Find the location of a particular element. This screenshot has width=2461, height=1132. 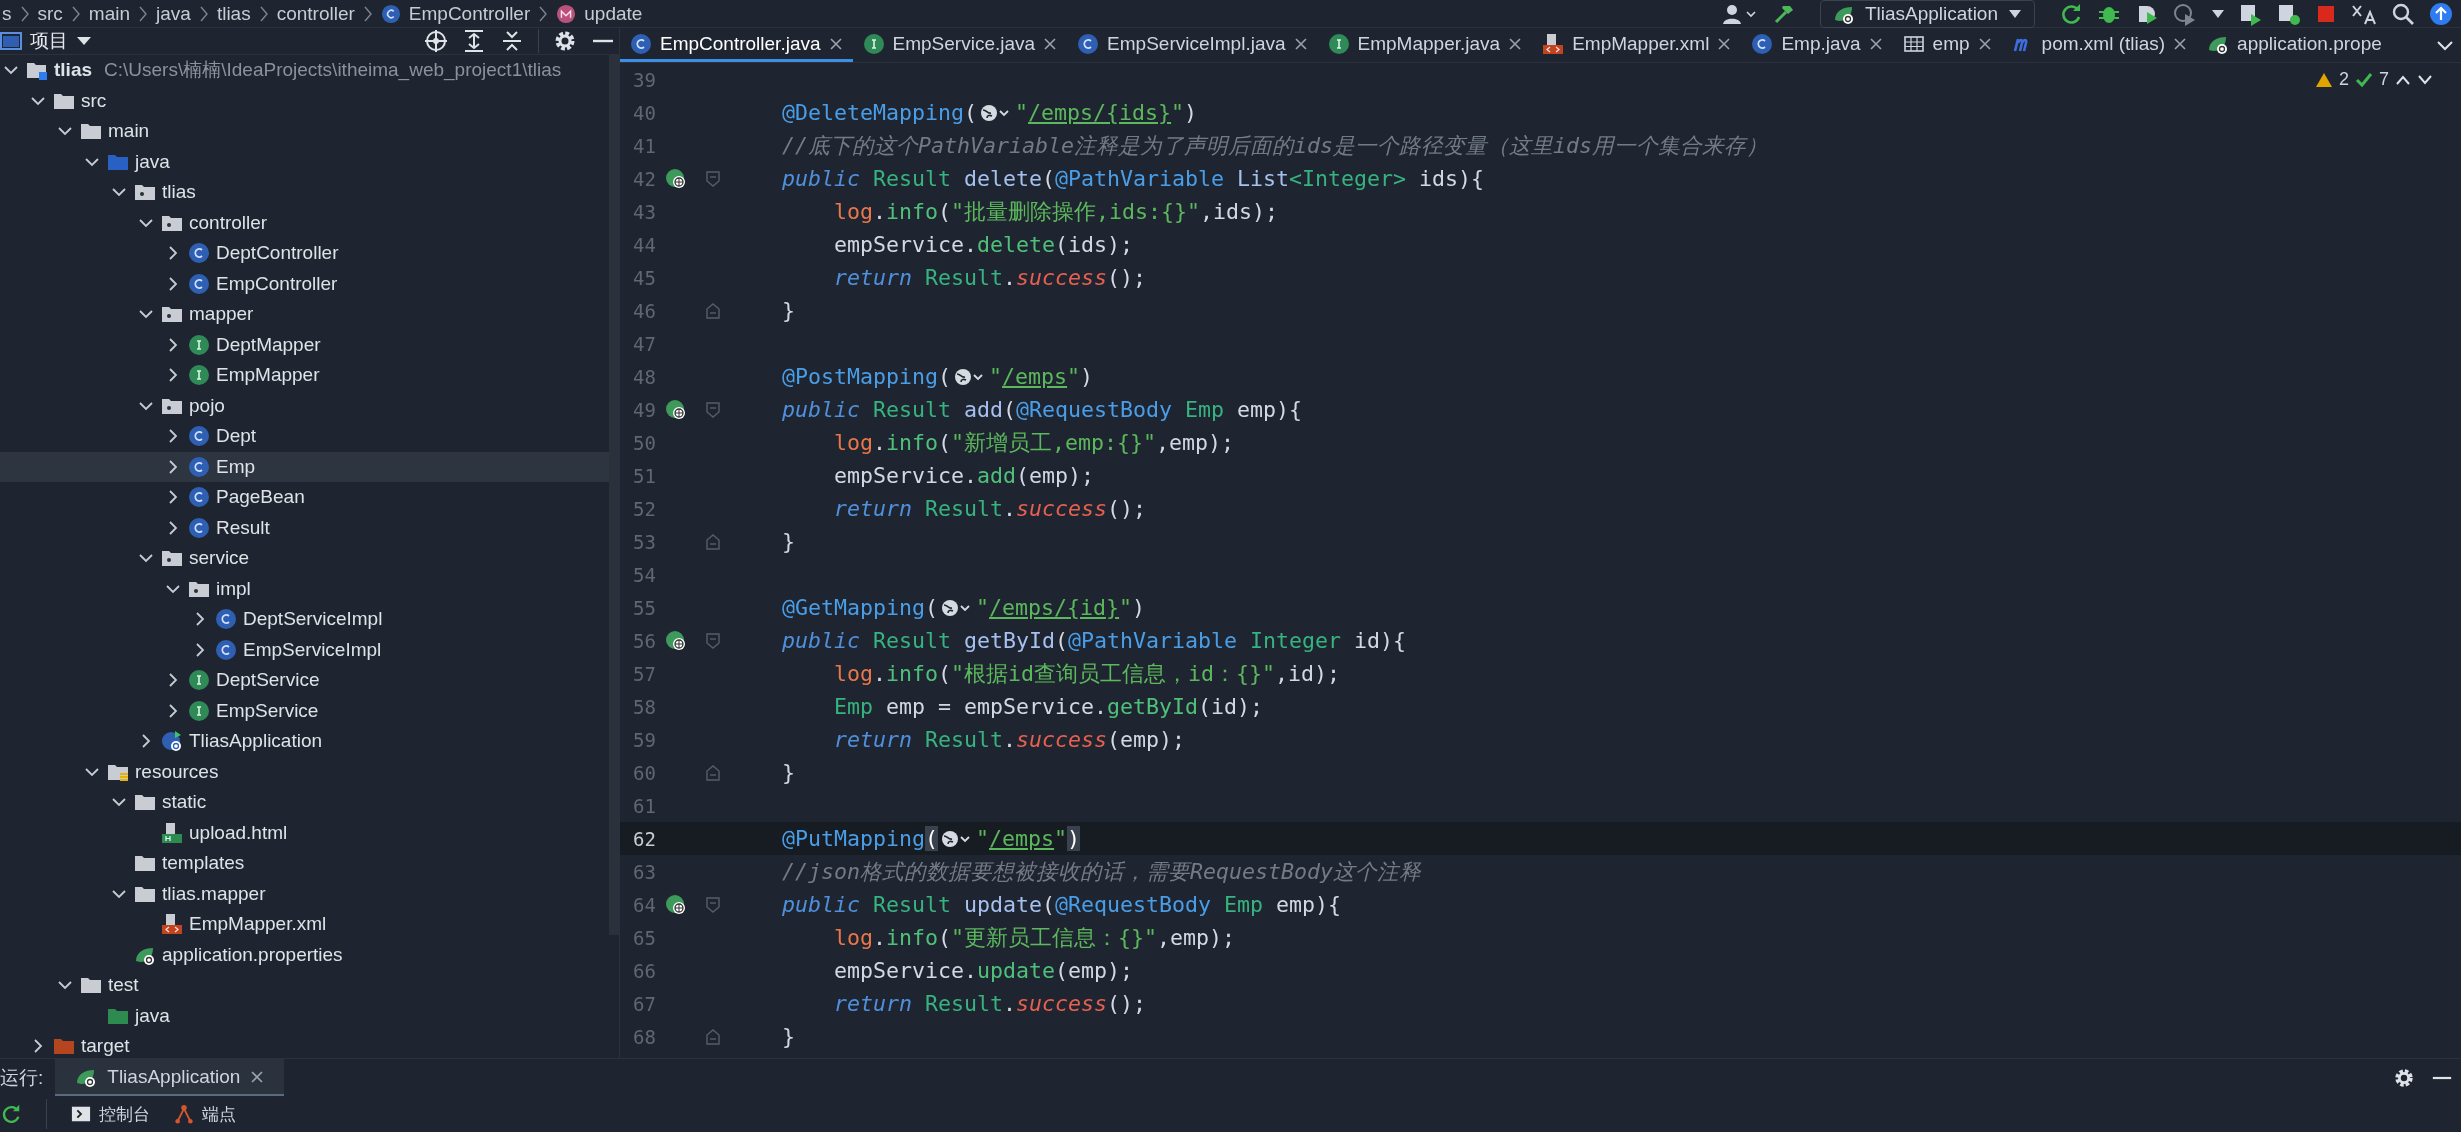

panel-view-tab: 端点 is located at coordinates (219, 1114).